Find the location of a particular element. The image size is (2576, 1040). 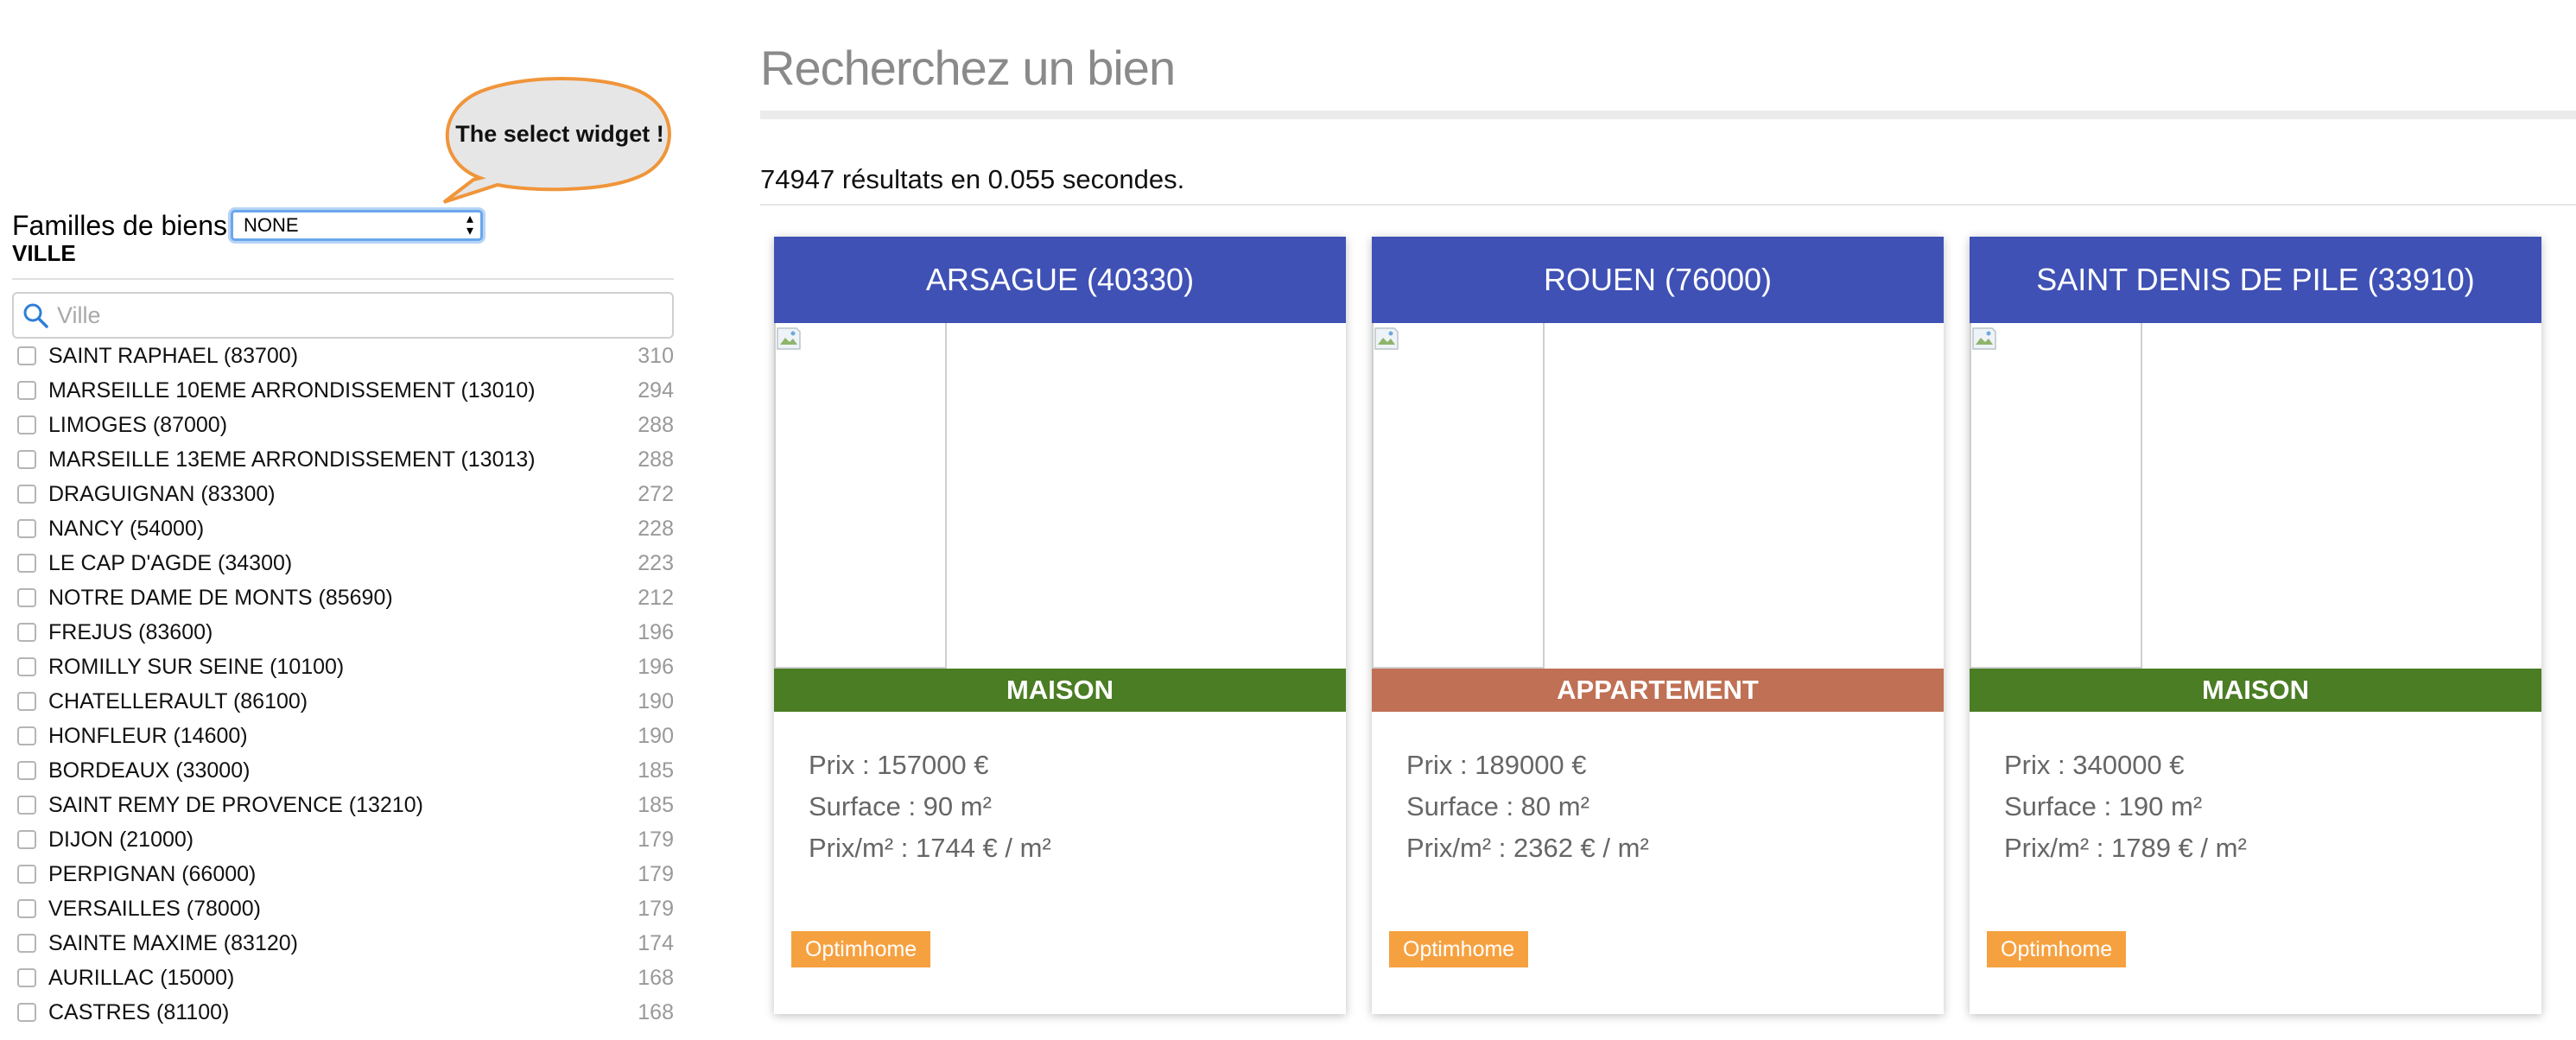

ville-list-item: DRAGUIGNAN (83300) 272 is located at coordinates (345, 494).